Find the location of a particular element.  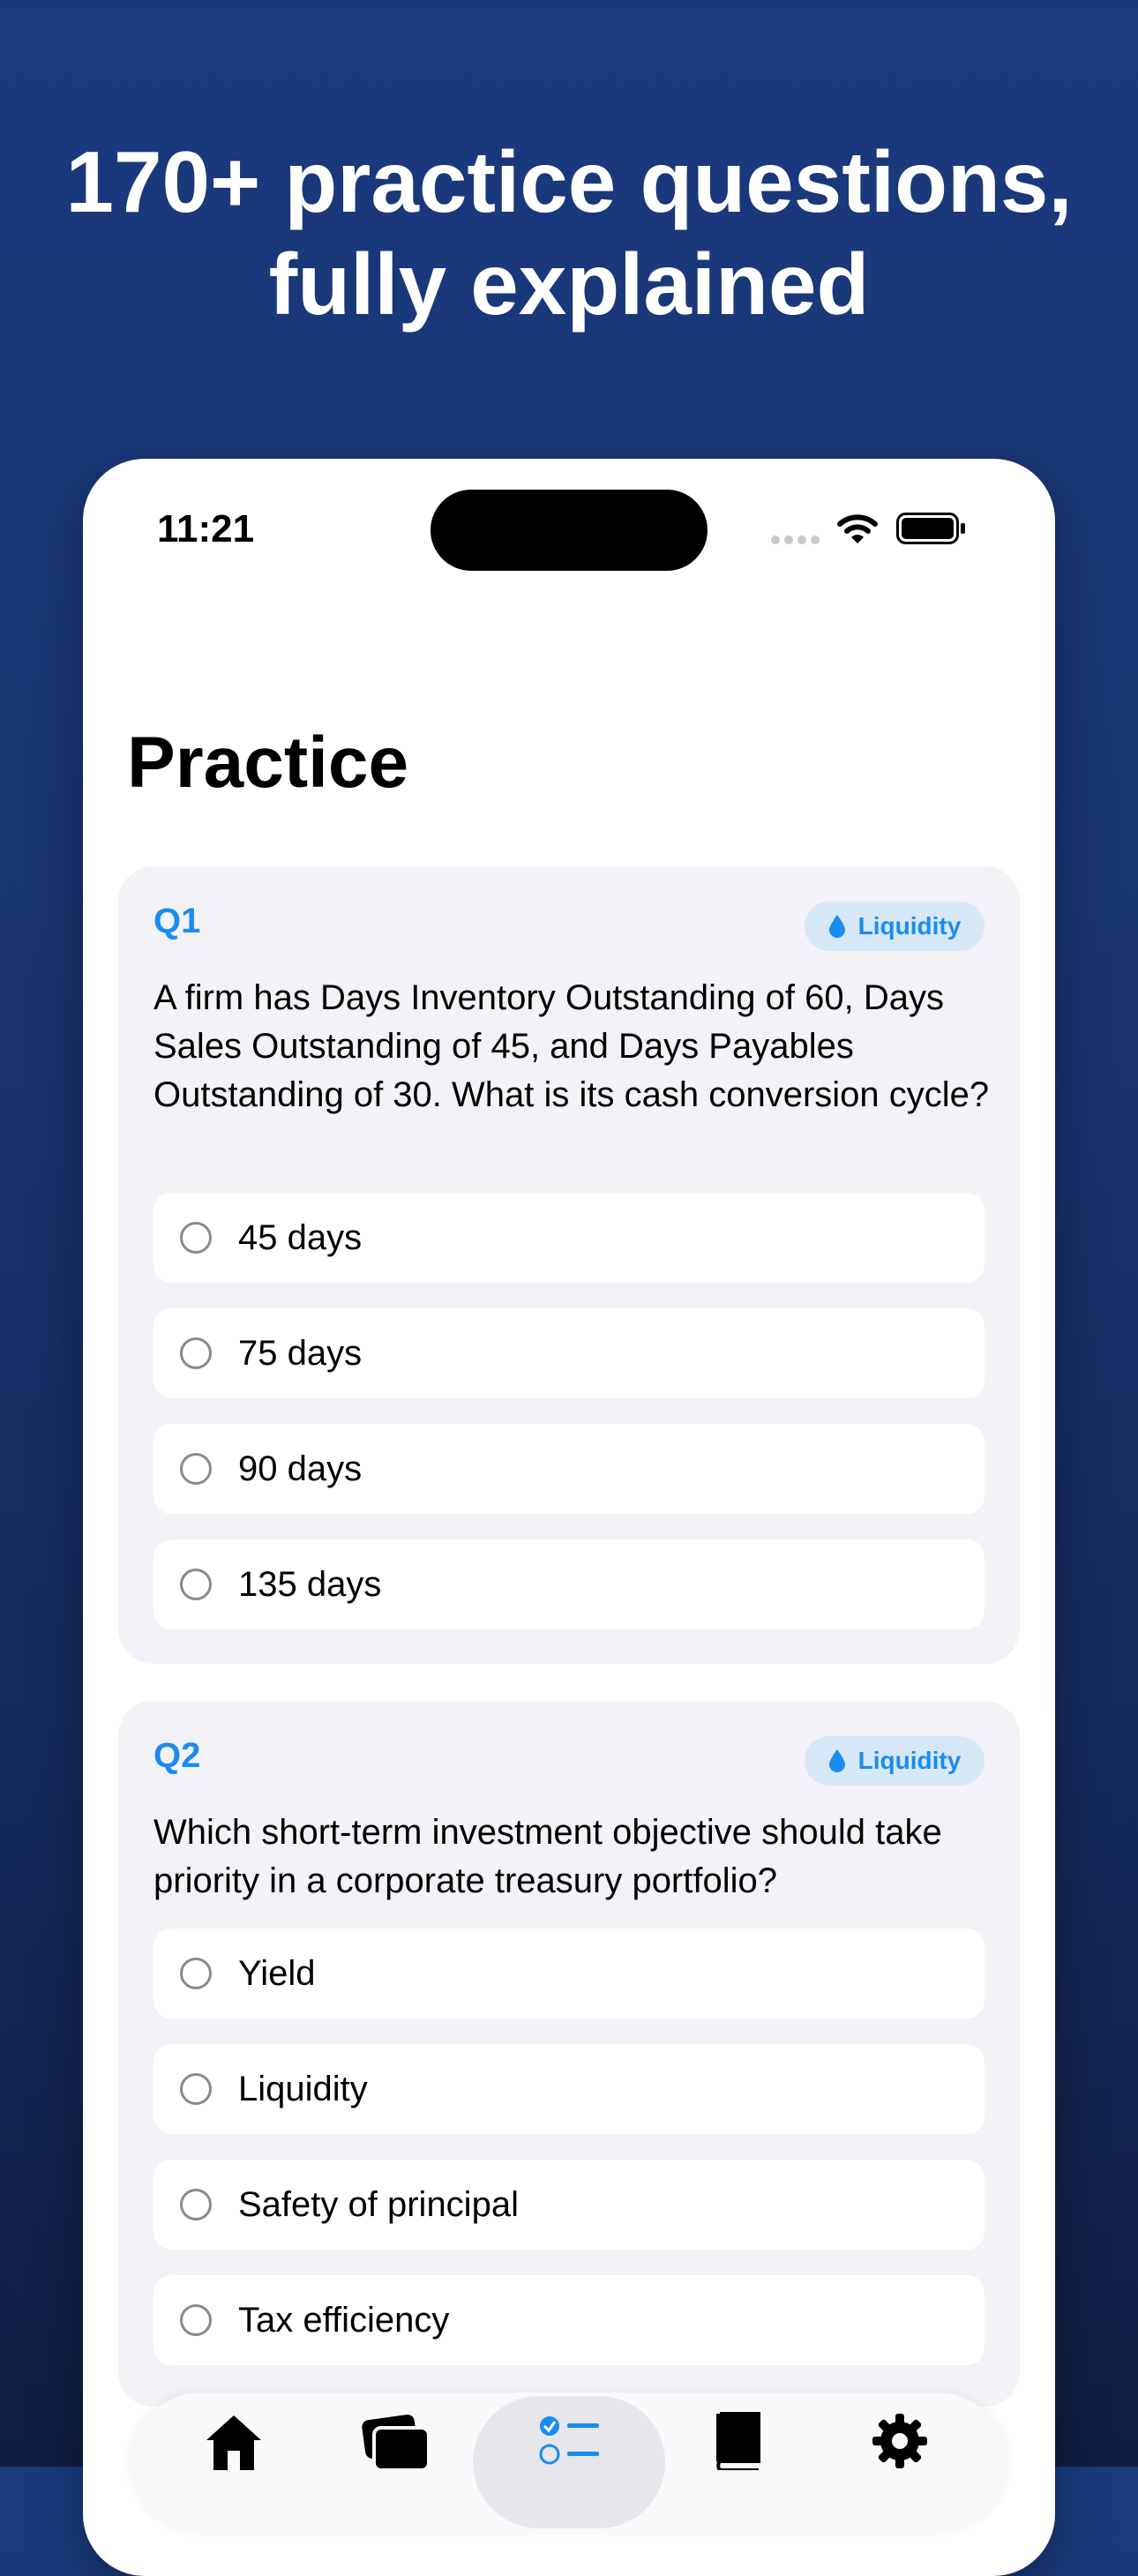

answer-option-label: Liquidity is located at coordinates (303, 2089).